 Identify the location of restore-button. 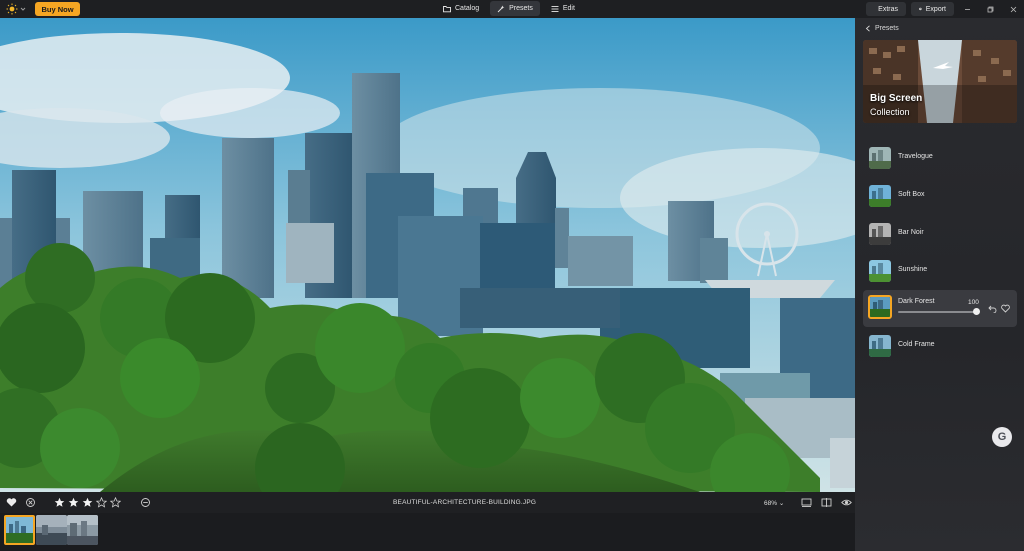
(990, 9).